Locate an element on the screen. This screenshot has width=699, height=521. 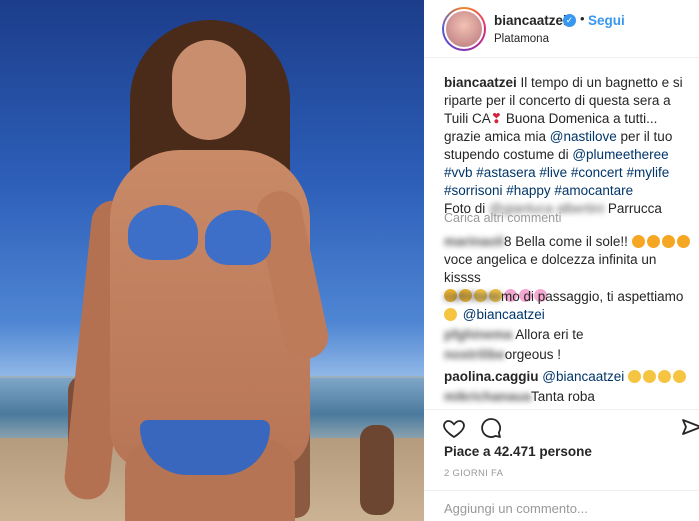
hashtag-link: #sorrisoni is located at coordinates (473, 190).